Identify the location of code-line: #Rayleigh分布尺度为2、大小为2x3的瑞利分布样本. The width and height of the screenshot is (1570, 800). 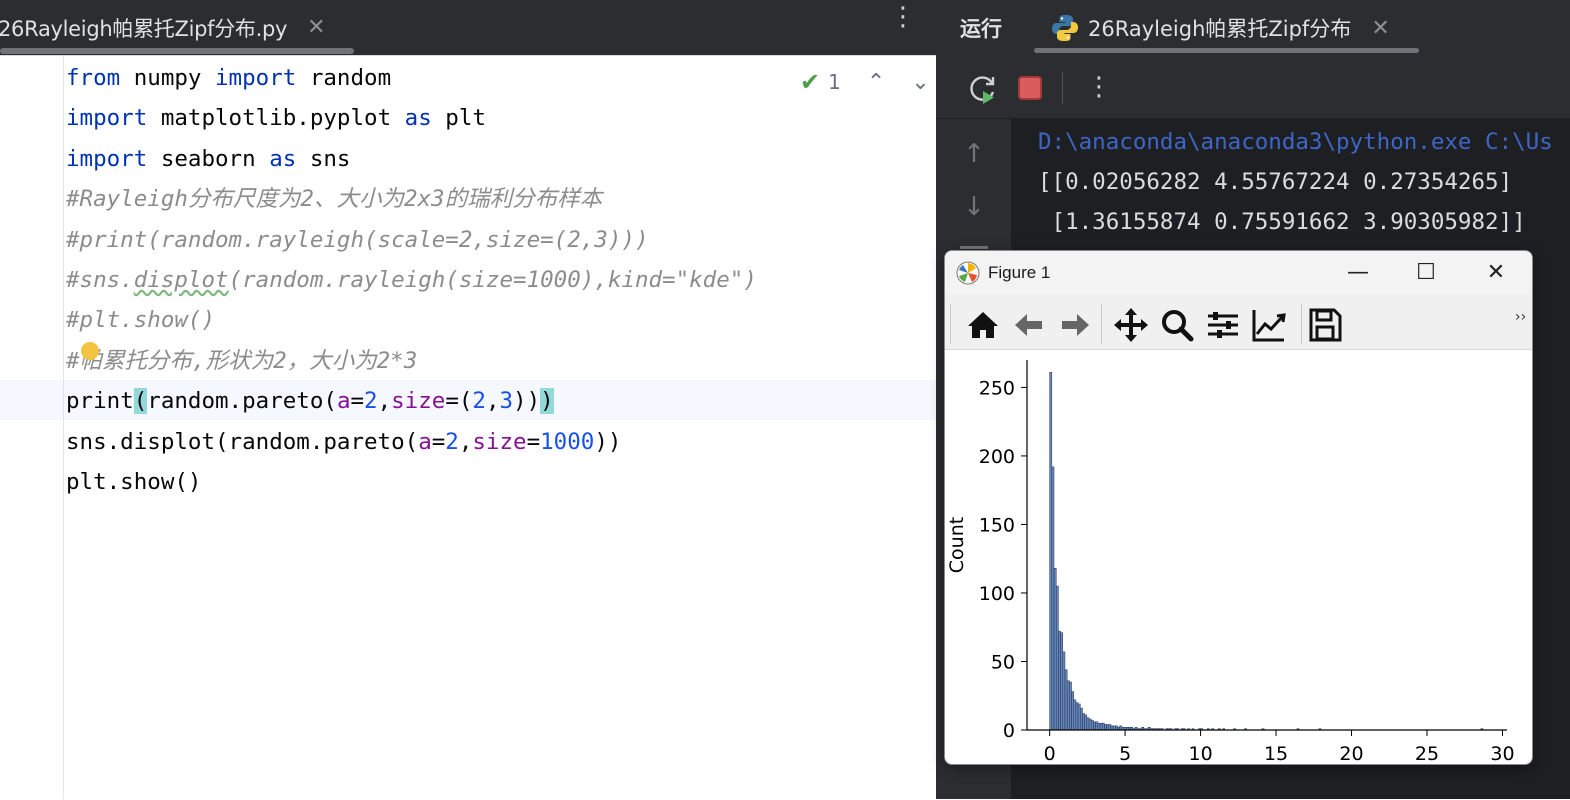
(334, 199).